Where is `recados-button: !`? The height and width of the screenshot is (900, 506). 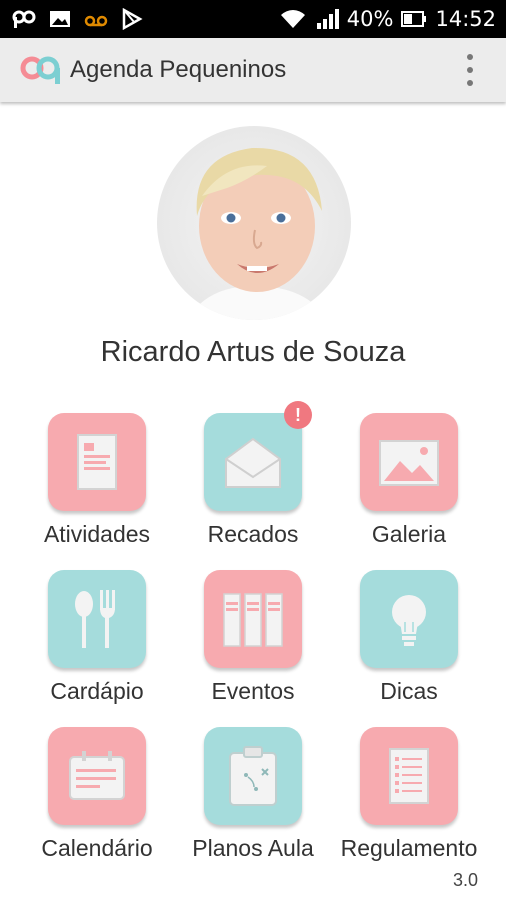 recados-button: ! is located at coordinates (258, 456).